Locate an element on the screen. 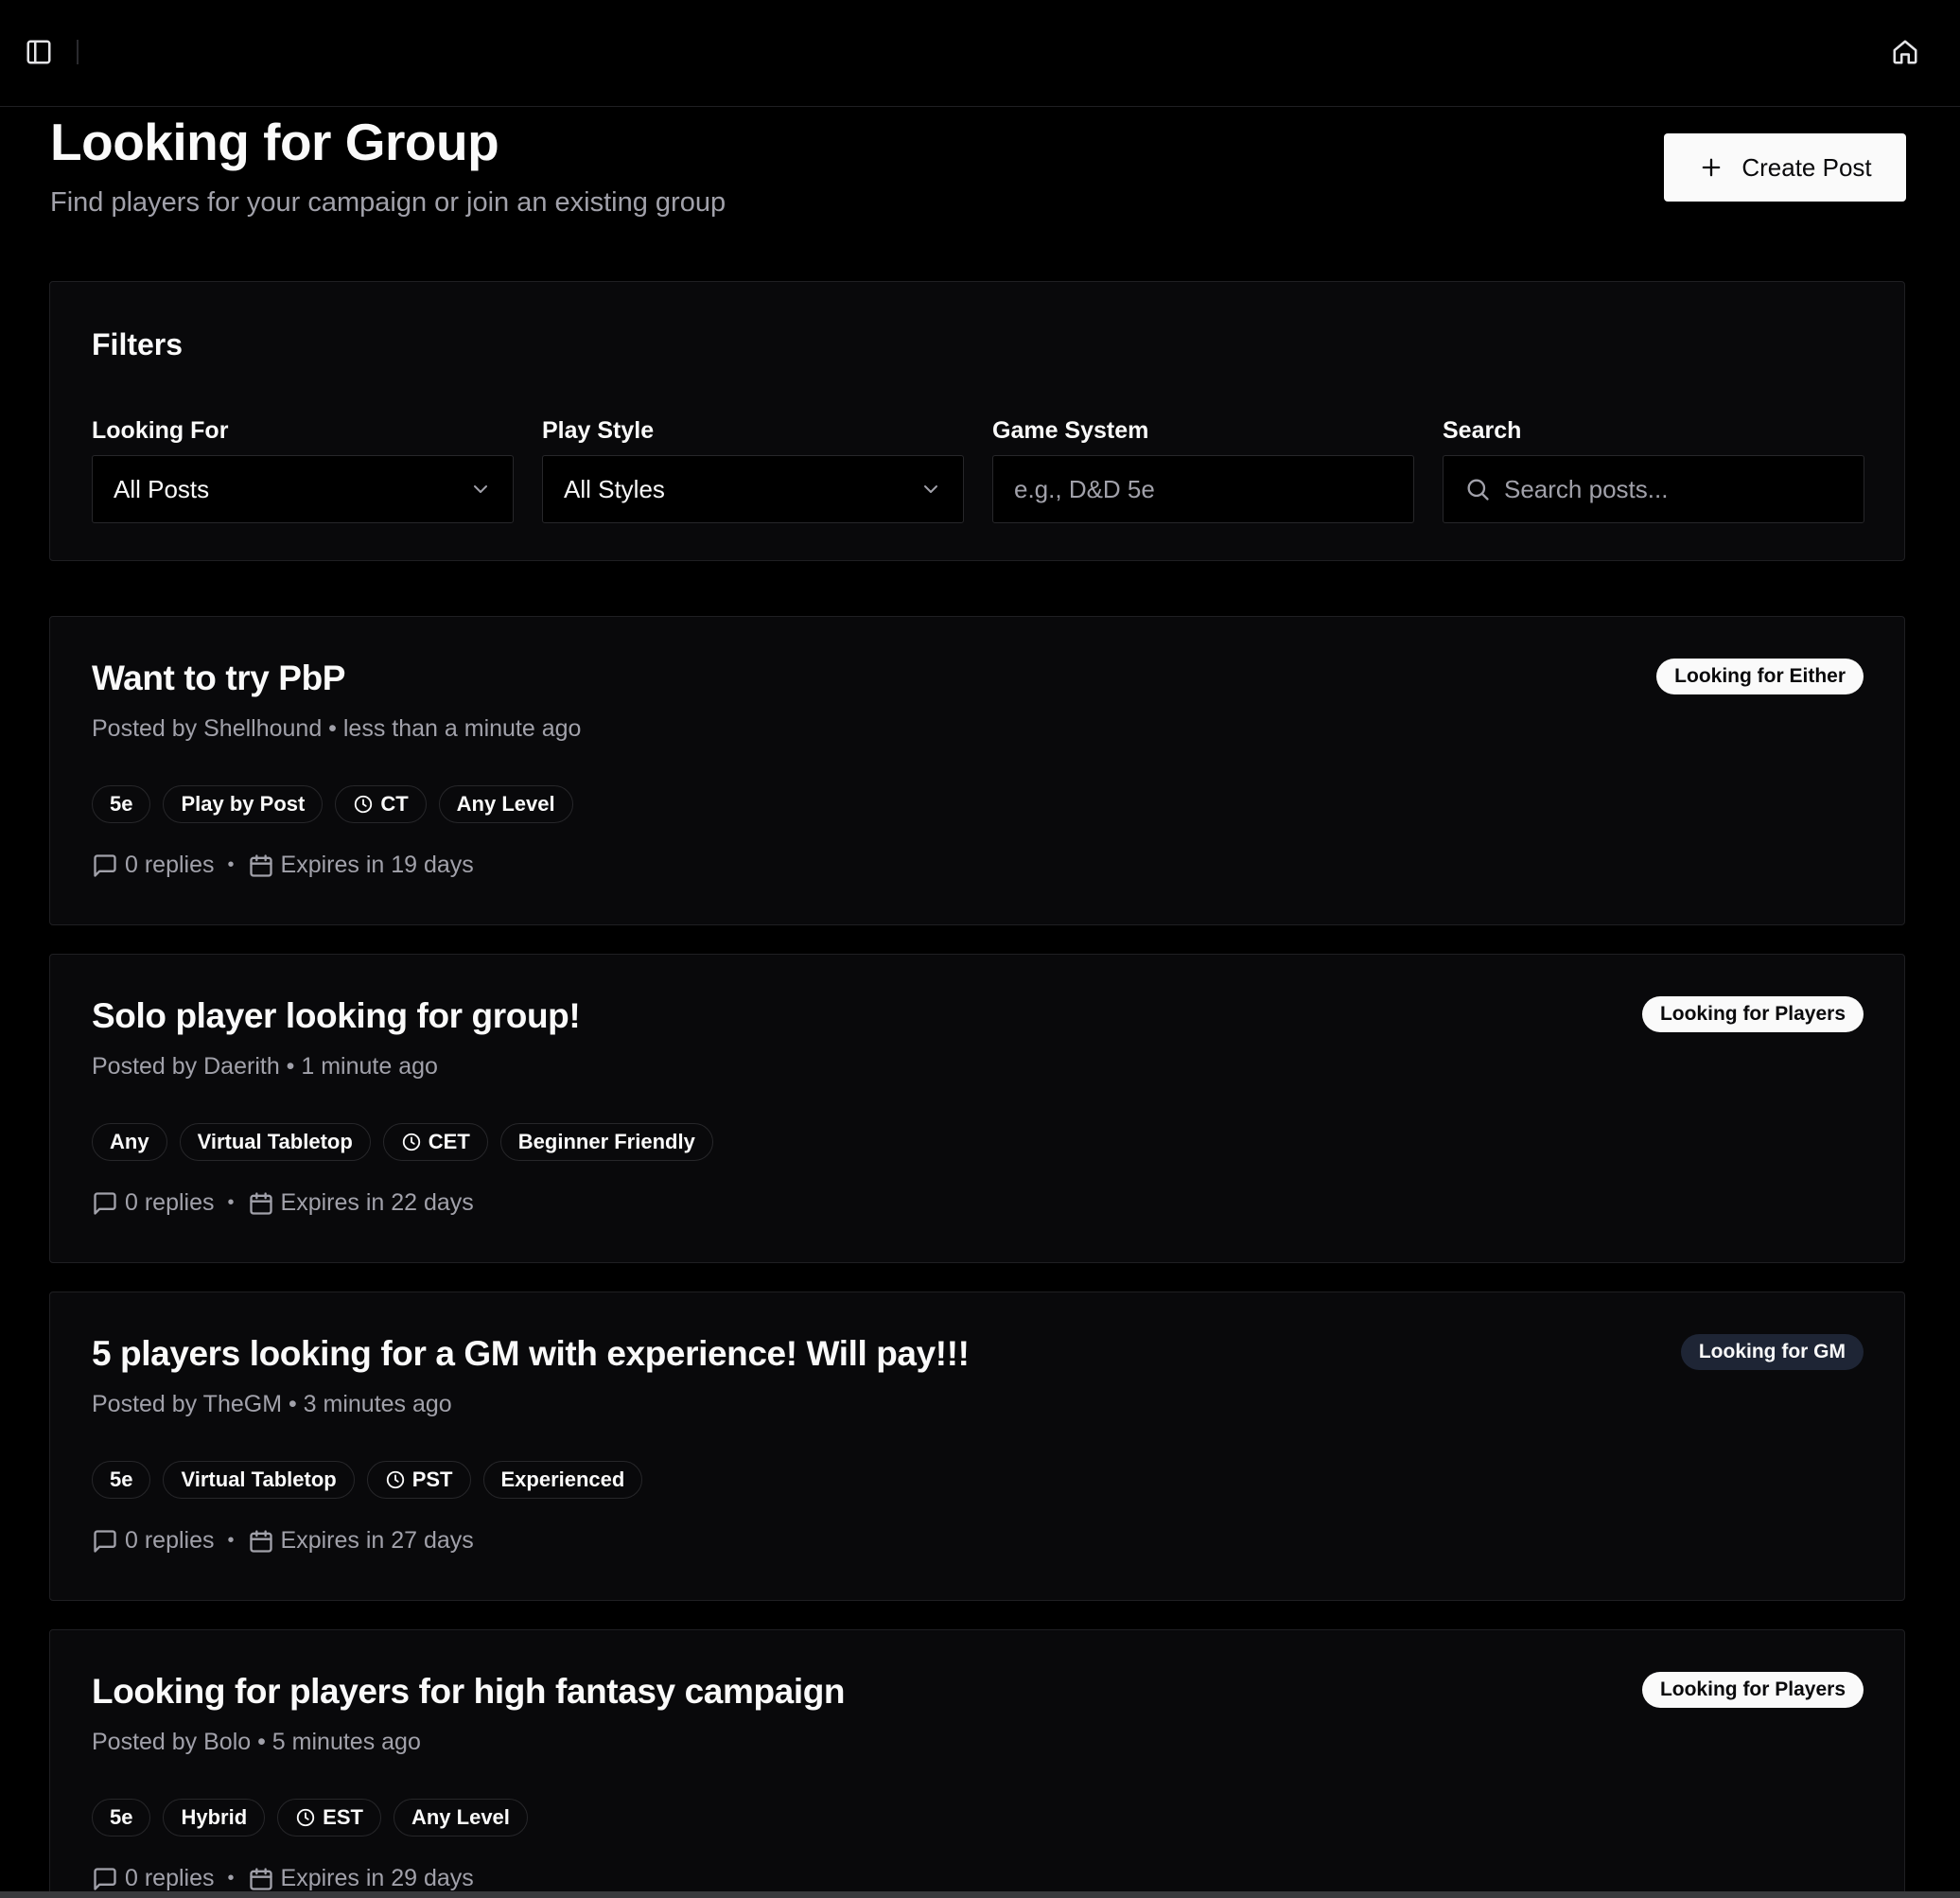 Image resolution: width=1960 pixels, height=1898 pixels. search-icon is located at coordinates (1478, 490).